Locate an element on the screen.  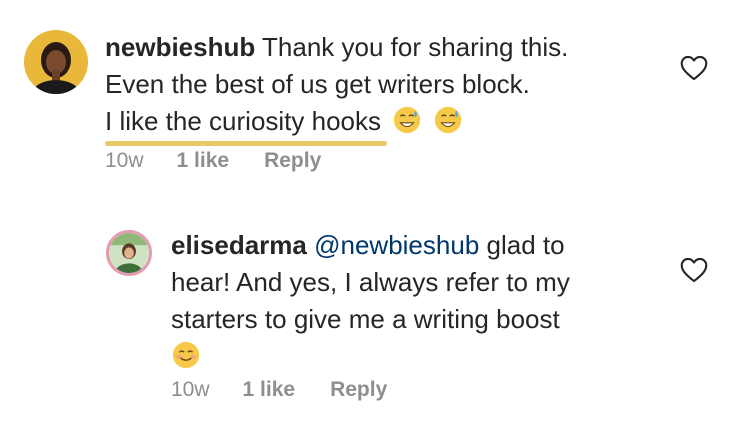
comment-text-line: Even the best of us get writers block. is located at coordinates (317, 84).